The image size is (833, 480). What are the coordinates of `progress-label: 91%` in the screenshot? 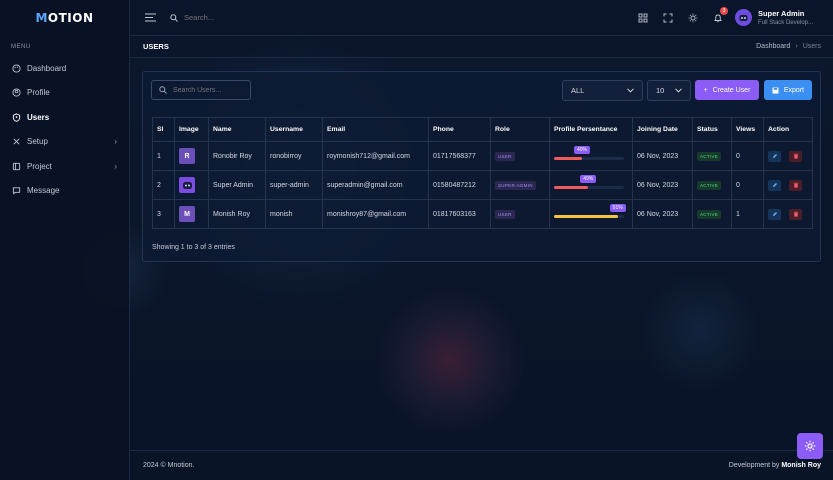 It's located at (617, 208).